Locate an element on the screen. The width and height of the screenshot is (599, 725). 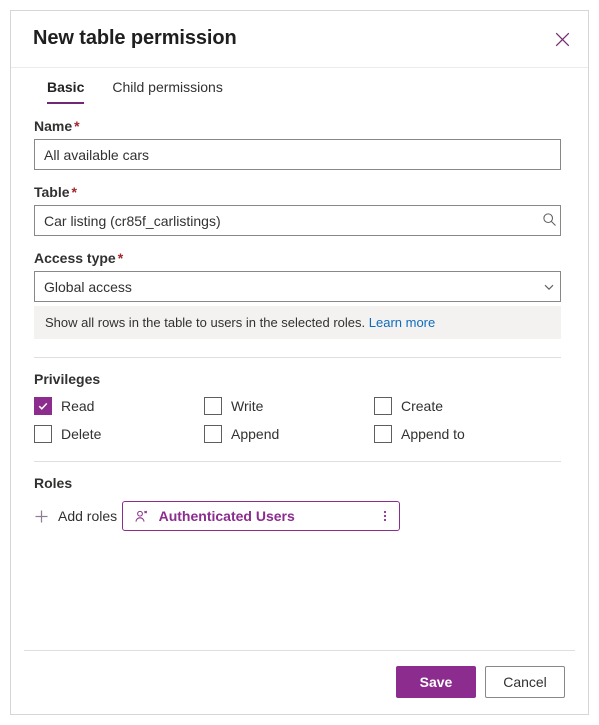
dialog-footer: Save Cancel is located at coordinates (299, 682).